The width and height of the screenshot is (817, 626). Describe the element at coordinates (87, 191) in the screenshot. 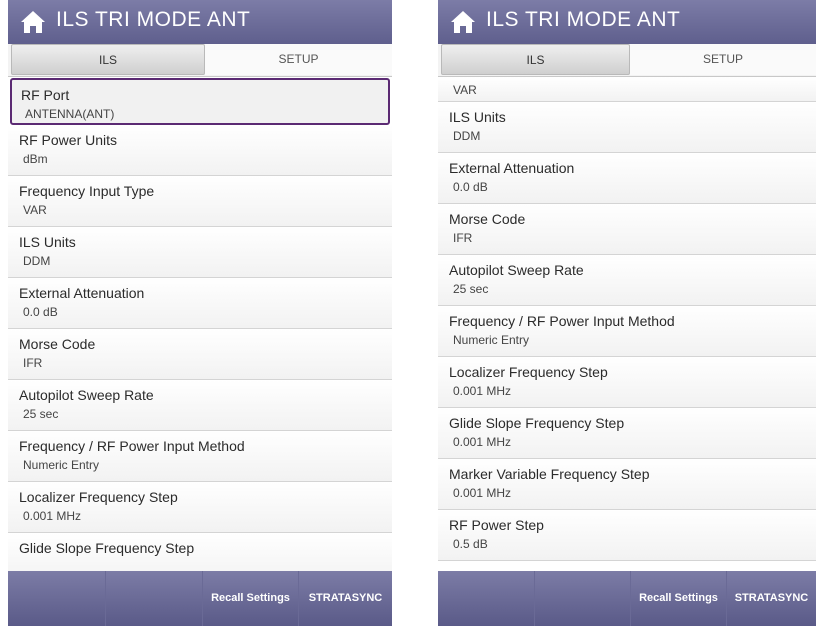

I see `setting-label: Frequency Input Type` at that location.